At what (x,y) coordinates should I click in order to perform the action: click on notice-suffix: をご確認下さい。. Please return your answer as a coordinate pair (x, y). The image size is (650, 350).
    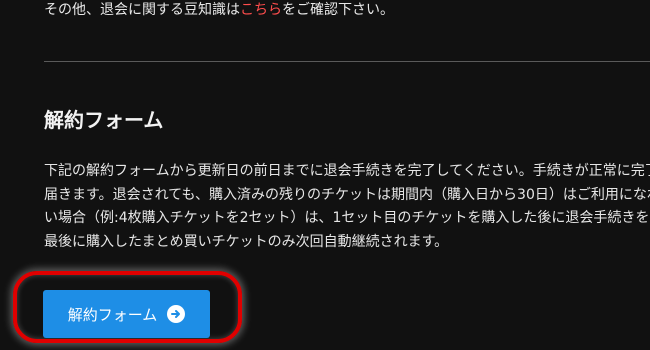
    Looking at the image, I should click on (338, 10).